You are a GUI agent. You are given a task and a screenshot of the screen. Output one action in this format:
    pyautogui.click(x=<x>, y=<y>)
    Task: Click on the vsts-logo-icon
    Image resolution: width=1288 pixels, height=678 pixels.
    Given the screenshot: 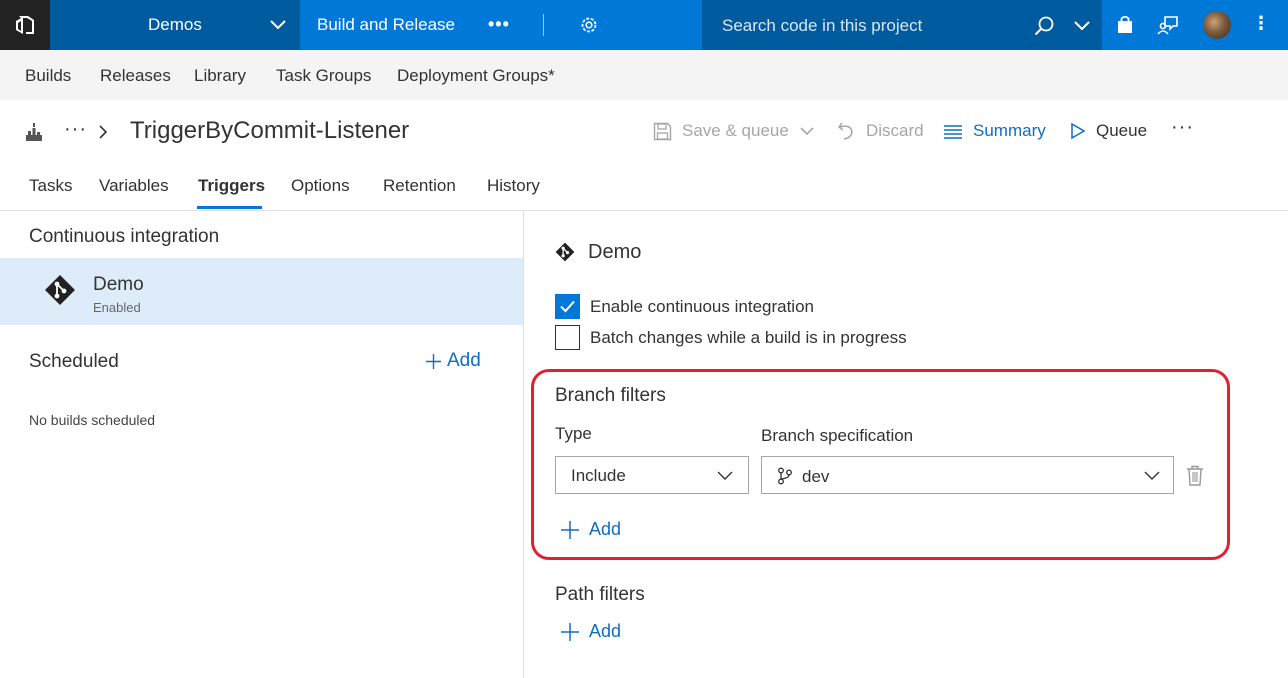 What is the action you would take?
    pyautogui.click(x=25, y=25)
    